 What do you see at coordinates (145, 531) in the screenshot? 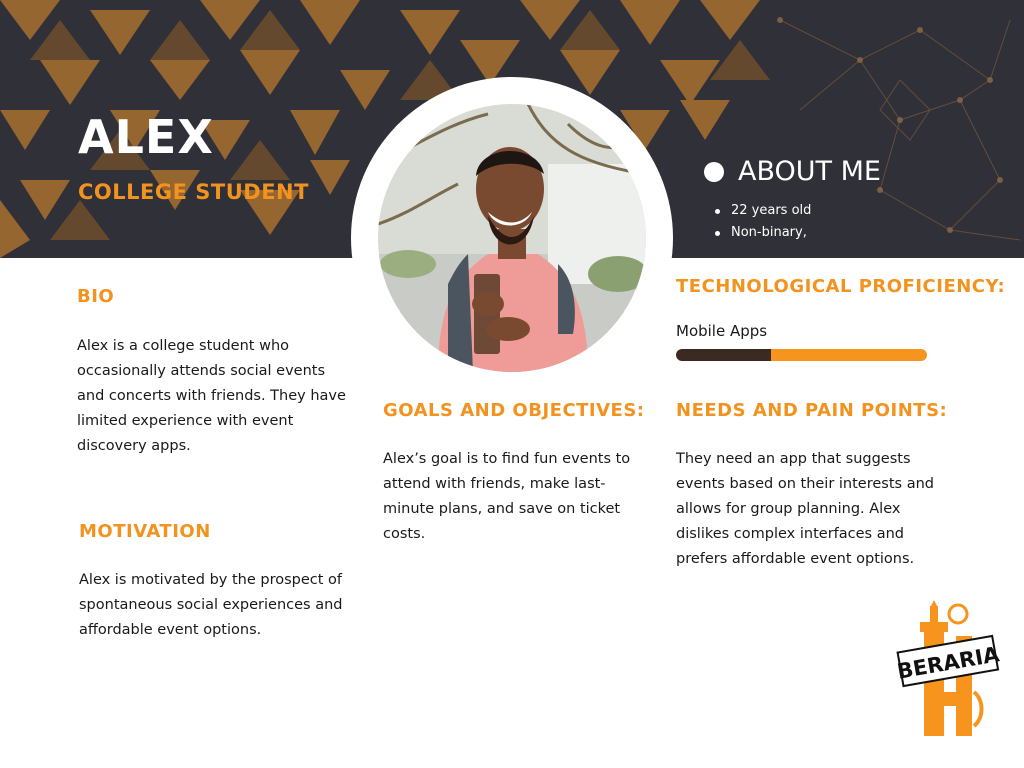
I see `motivation-title: MOTIVATION` at bounding box center [145, 531].